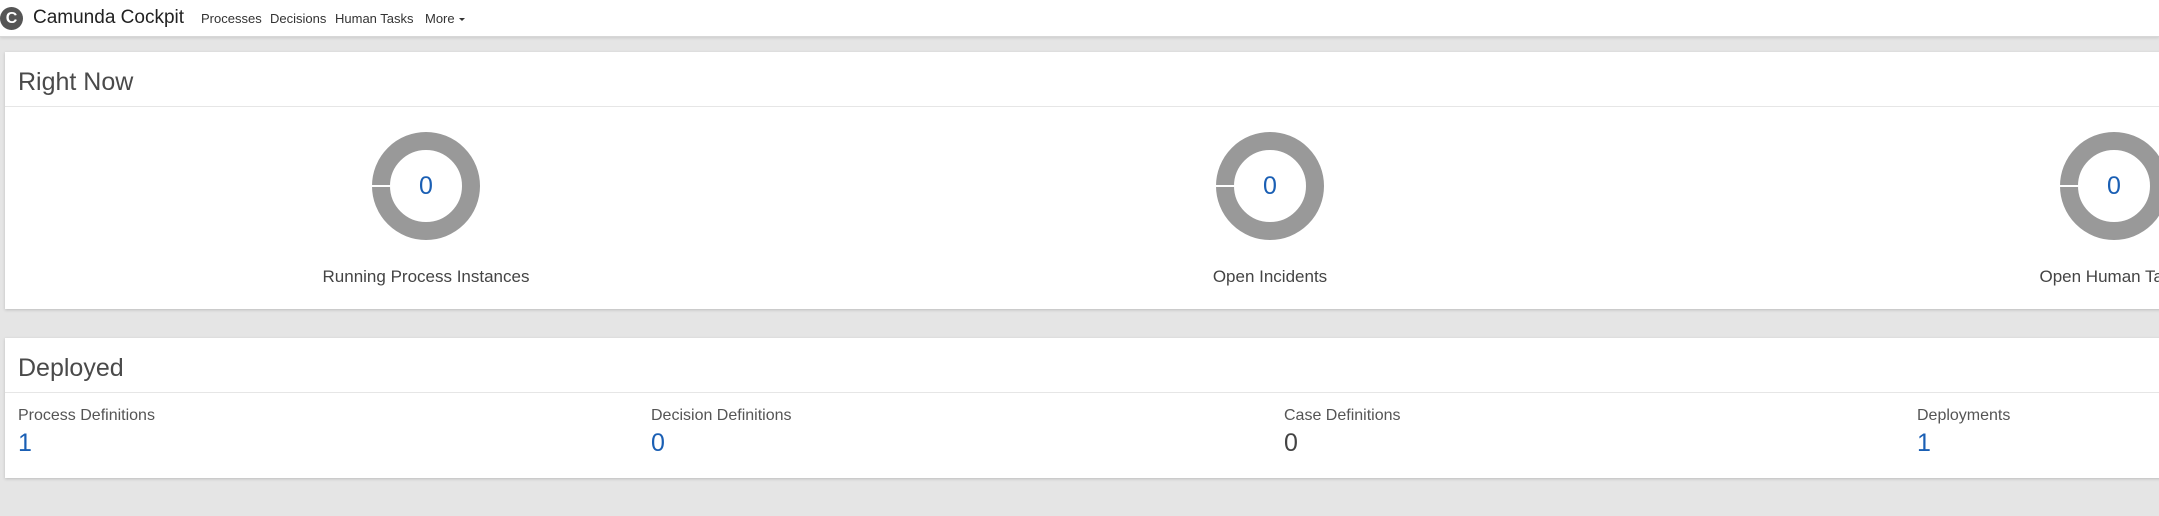 The image size is (2159, 516). Describe the element at coordinates (1963, 443) in the screenshot. I see `deployments-count-link: 1` at that location.